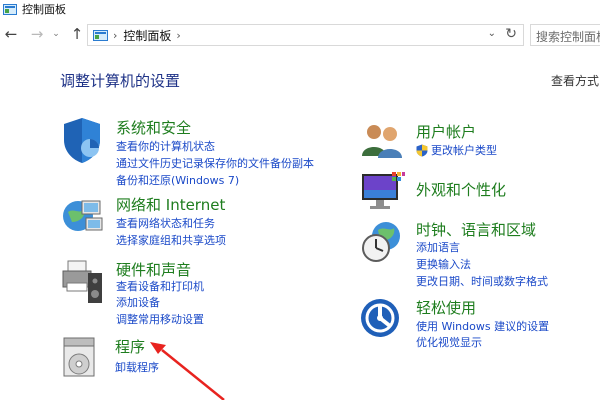 The image size is (600, 400). I want to click on category-title: 网络和 Internet, so click(170, 204).